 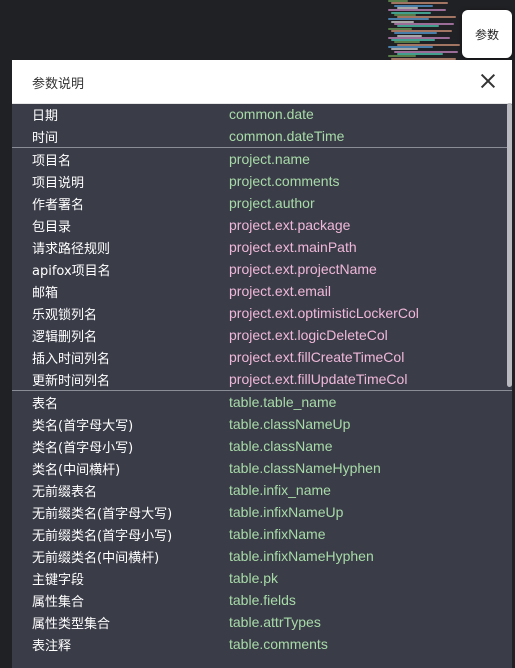 I want to click on param-value: project.ext.fillCreateTimeCol, so click(x=316, y=357).